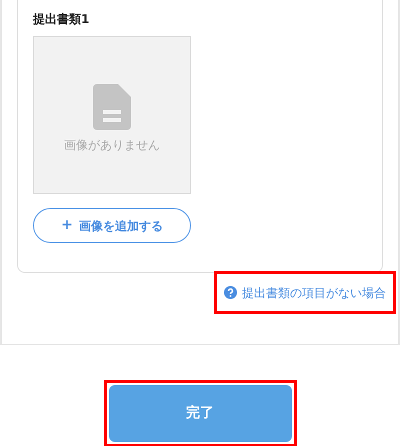 This screenshot has width=400, height=446. What do you see at coordinates (230, 292) in the screenshot?
I see `help-icon` at bounding box center [230, 292].